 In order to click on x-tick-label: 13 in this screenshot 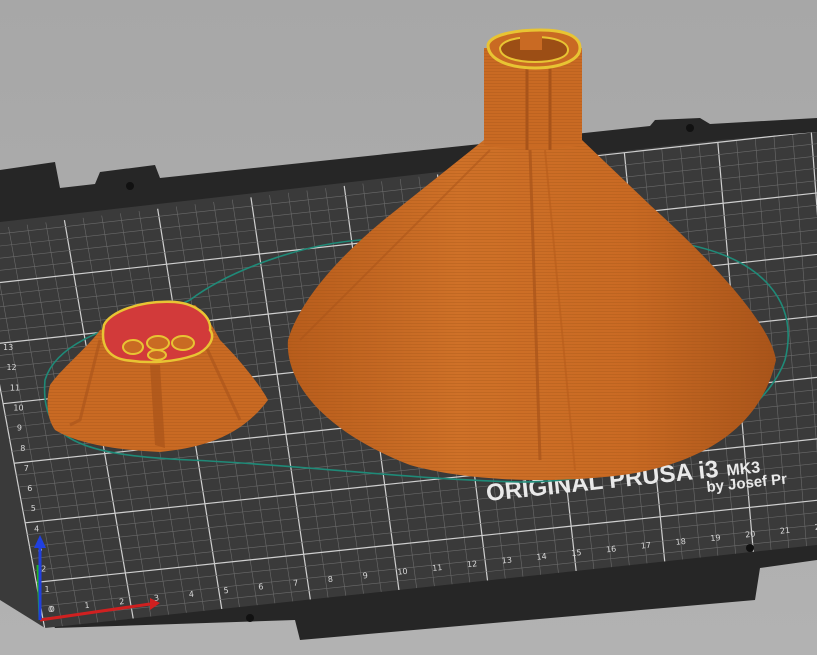, I will do `click(506, 561)`.